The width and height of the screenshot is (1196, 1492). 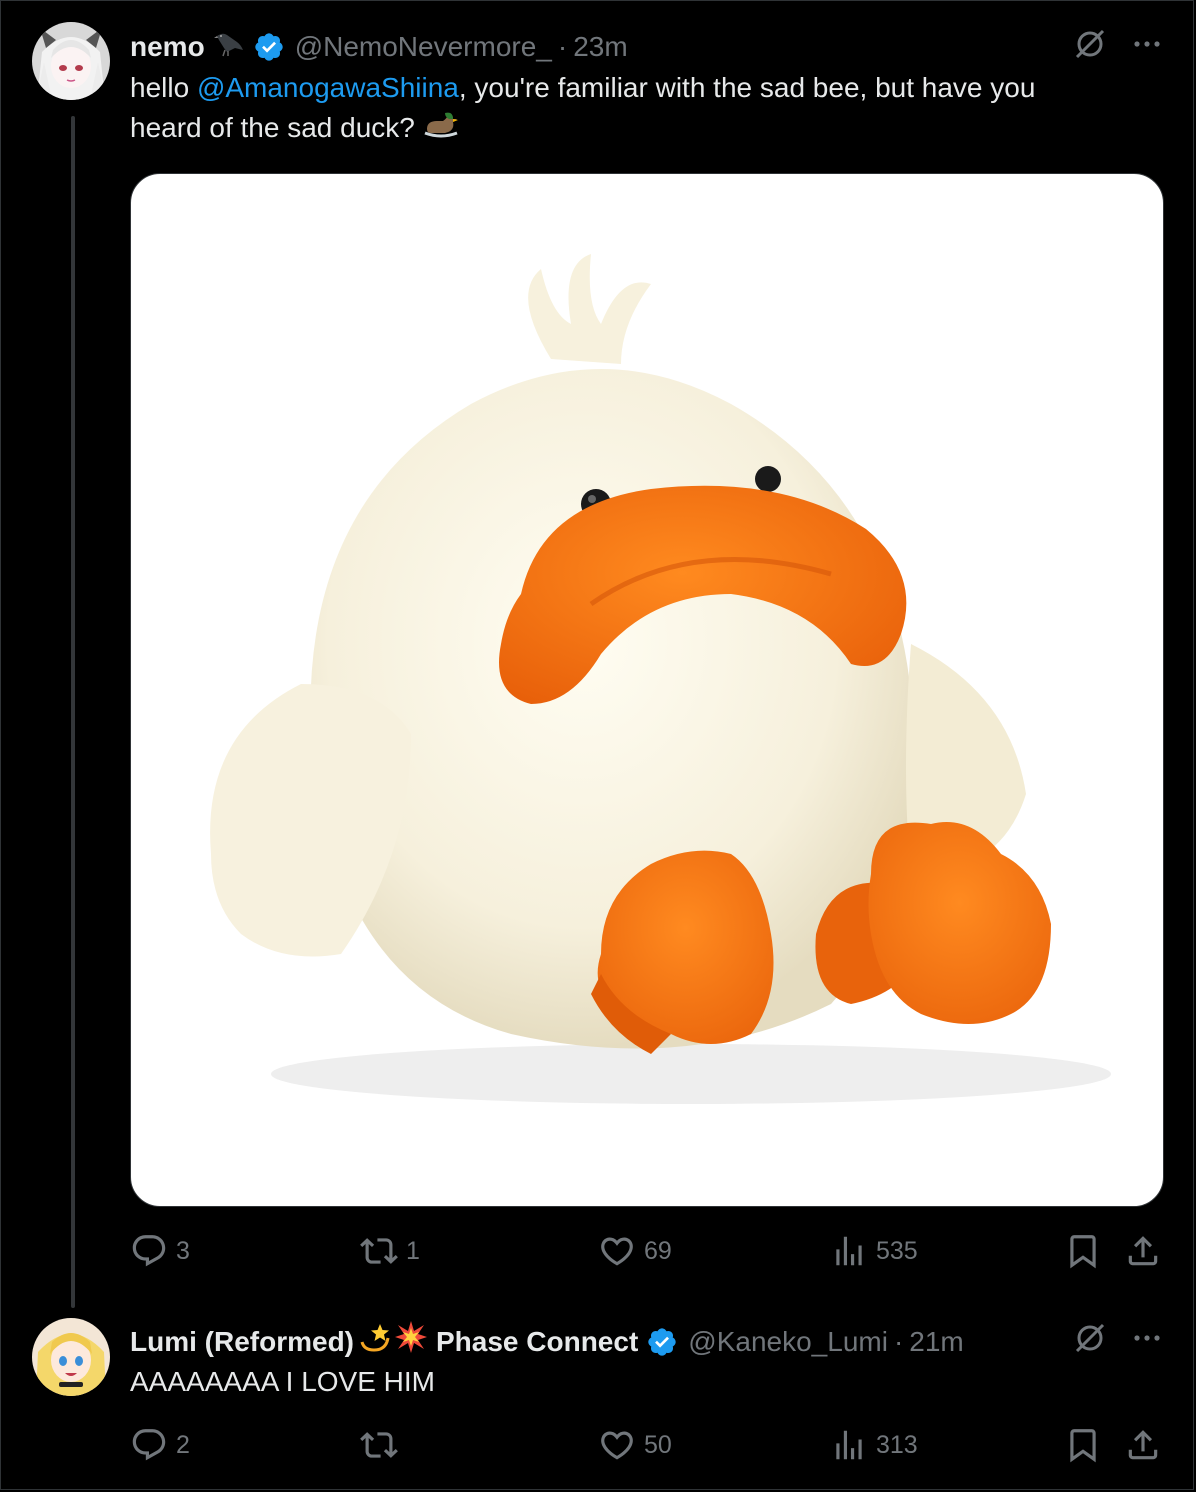 I want to click on reply-text: AAAAAAAA I LOVE HIM, so click(x=283, y=1381).